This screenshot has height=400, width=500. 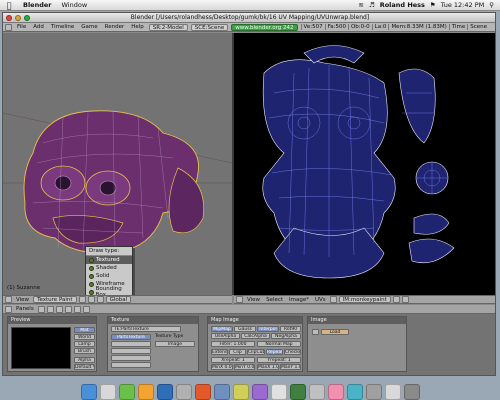 What do you see at coordinates (25, 309) in the screenshot?
I see `panels-menu: Panels` at bounding box center [25, 309].